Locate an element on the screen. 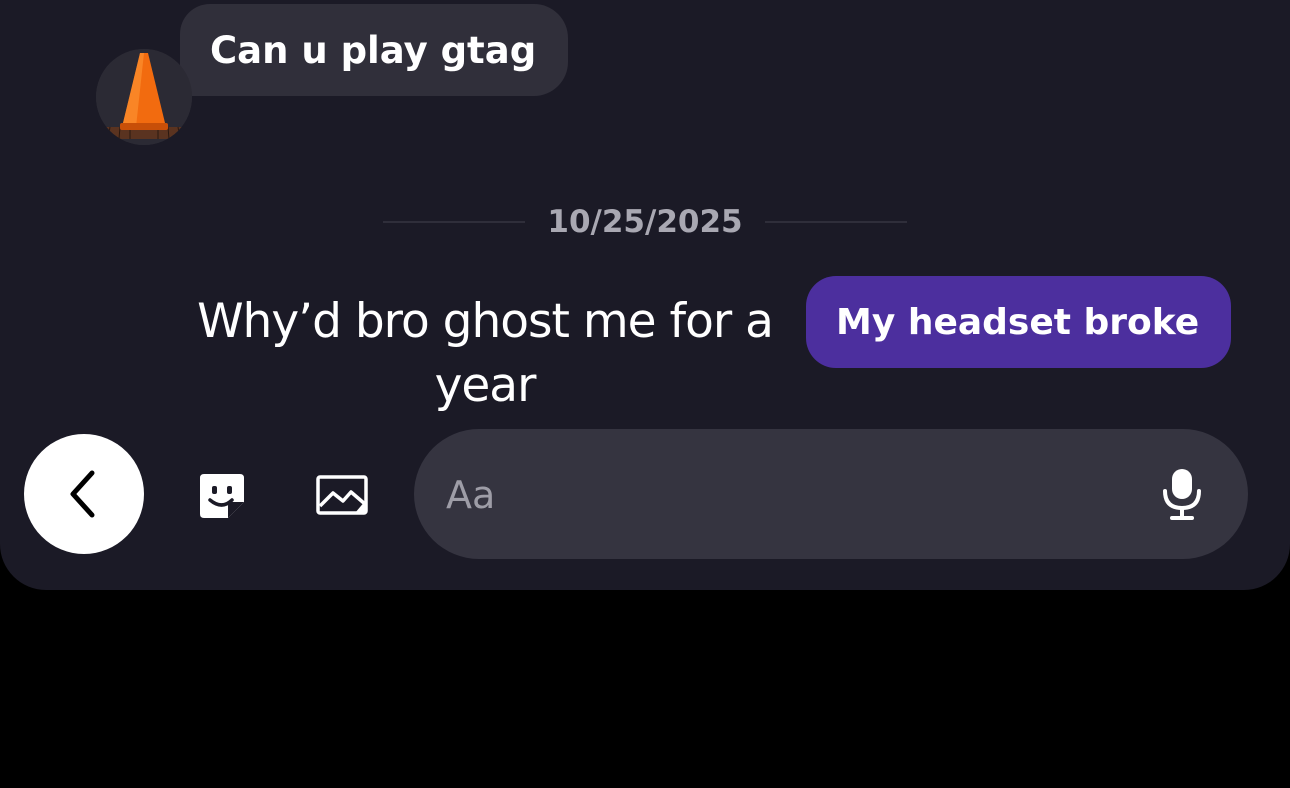  divider-line-right is located at coordinates (835, 222).